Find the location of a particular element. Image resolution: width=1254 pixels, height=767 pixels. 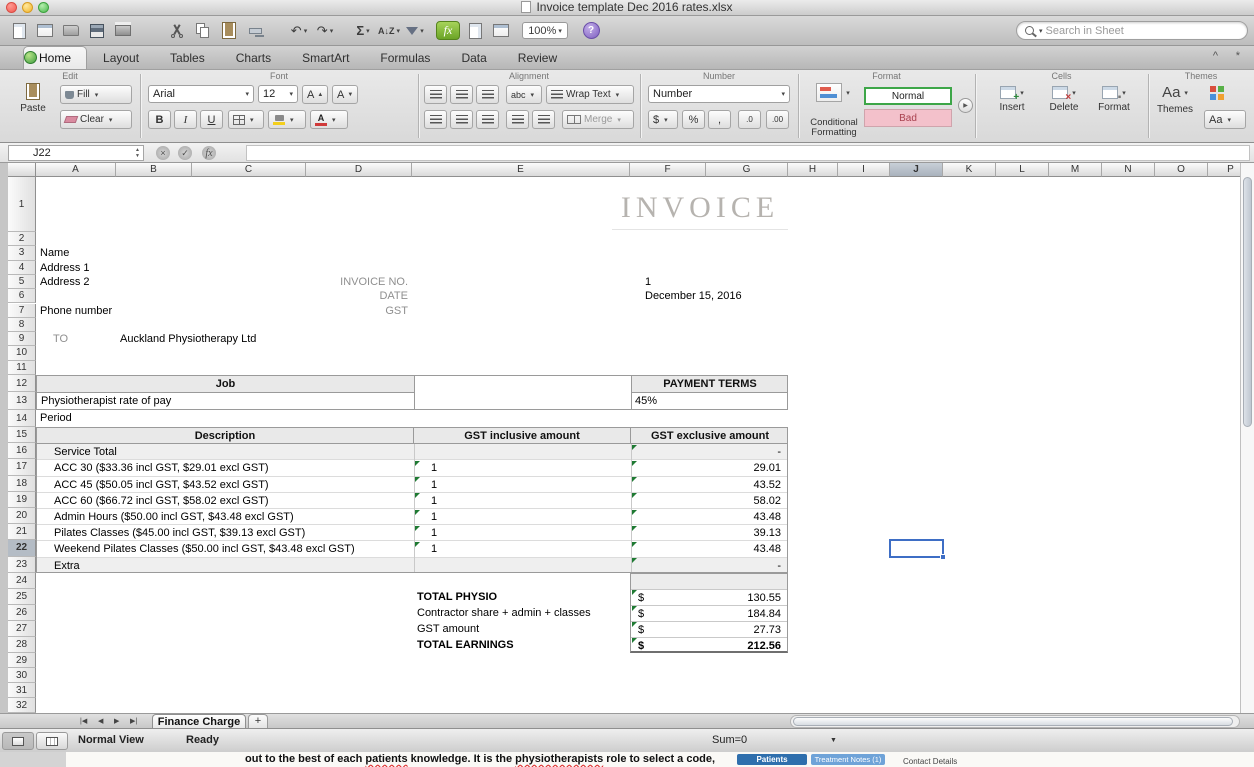

themes-button: Aa ▾ Themes is located at coordinates (1175, 99).